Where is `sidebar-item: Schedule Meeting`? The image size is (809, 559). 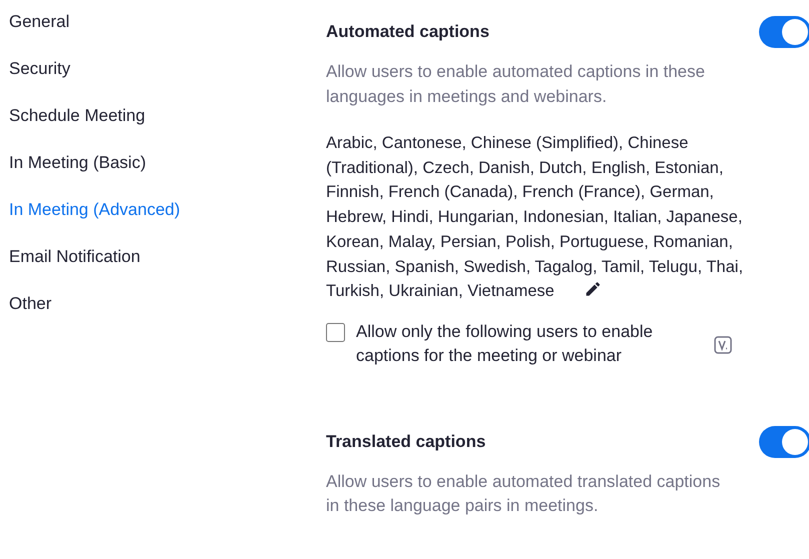
sidebar-item: Schedule Meeting is located at coordinates (167, 116).